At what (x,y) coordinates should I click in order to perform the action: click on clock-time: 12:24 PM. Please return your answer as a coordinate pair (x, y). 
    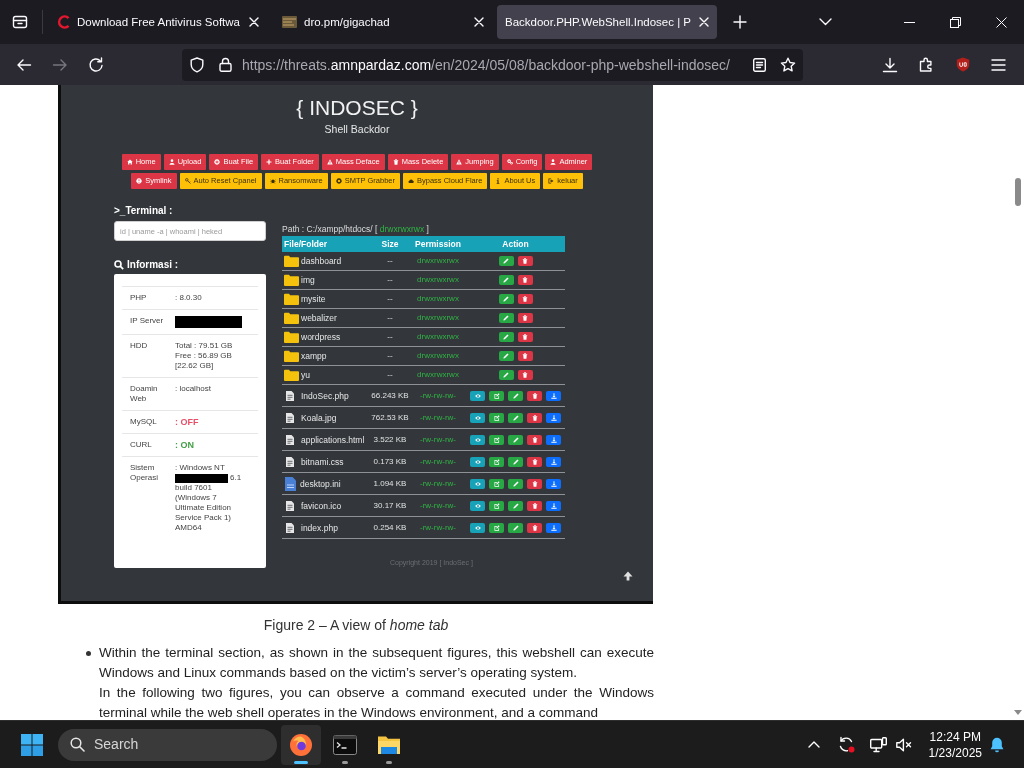
    Looking at the image, I should click on (955, 736).